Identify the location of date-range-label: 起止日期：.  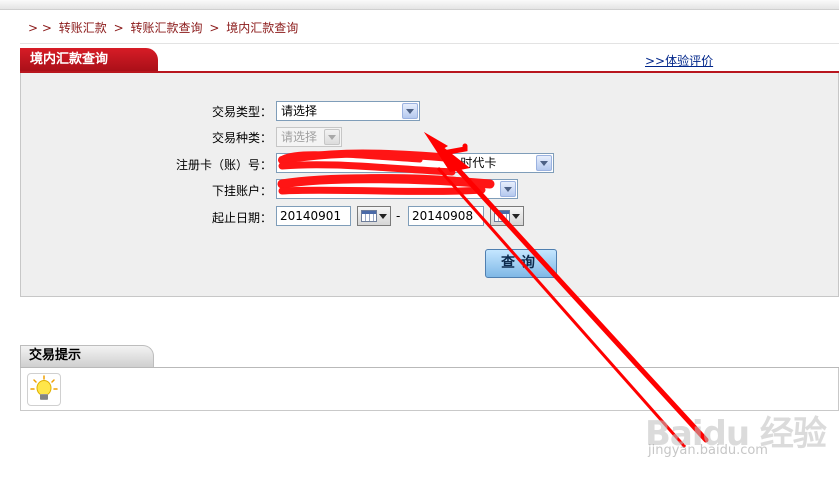
(241, 218).